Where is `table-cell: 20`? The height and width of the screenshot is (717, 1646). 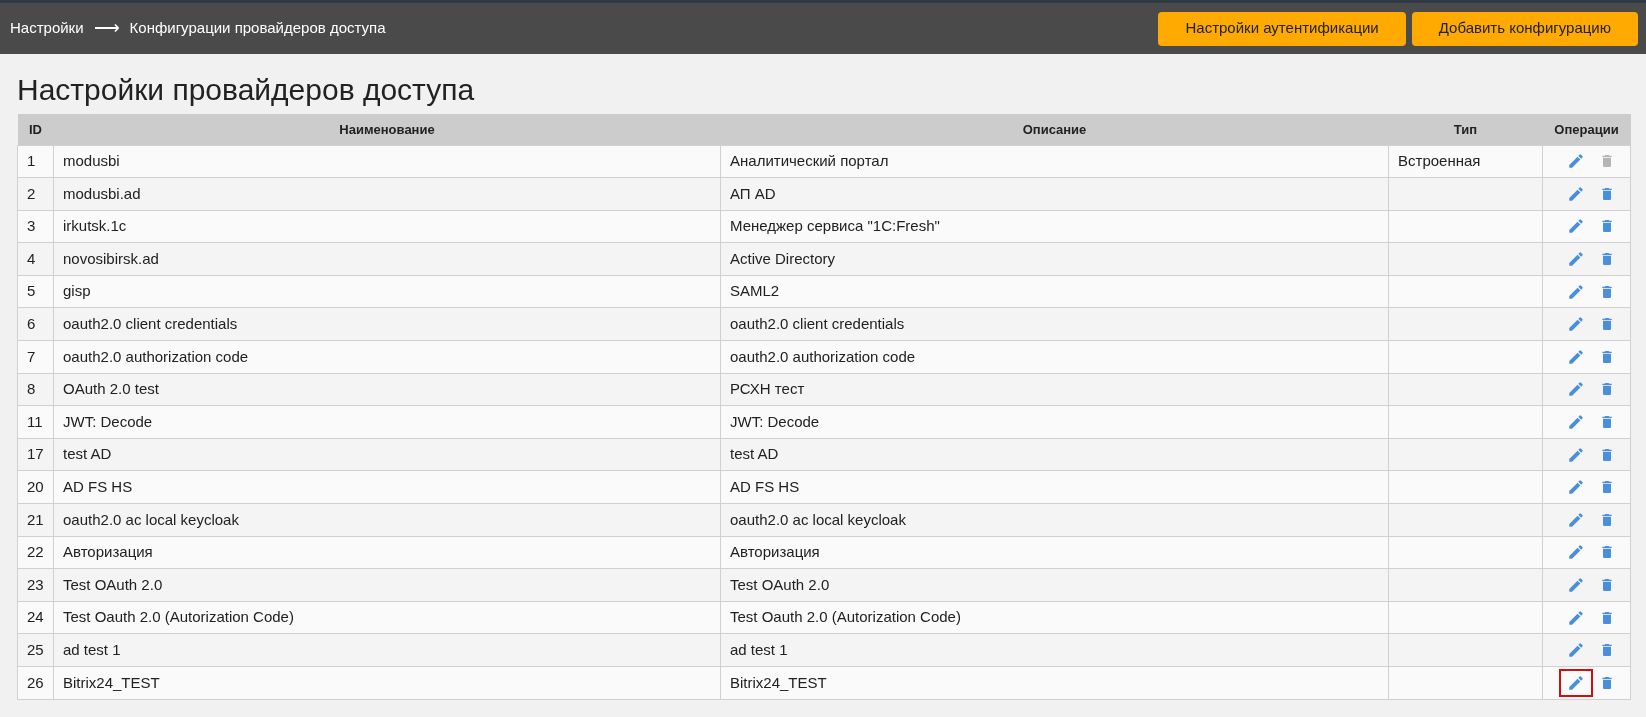 table-cell: 20 is located at coordinates (35, 487).